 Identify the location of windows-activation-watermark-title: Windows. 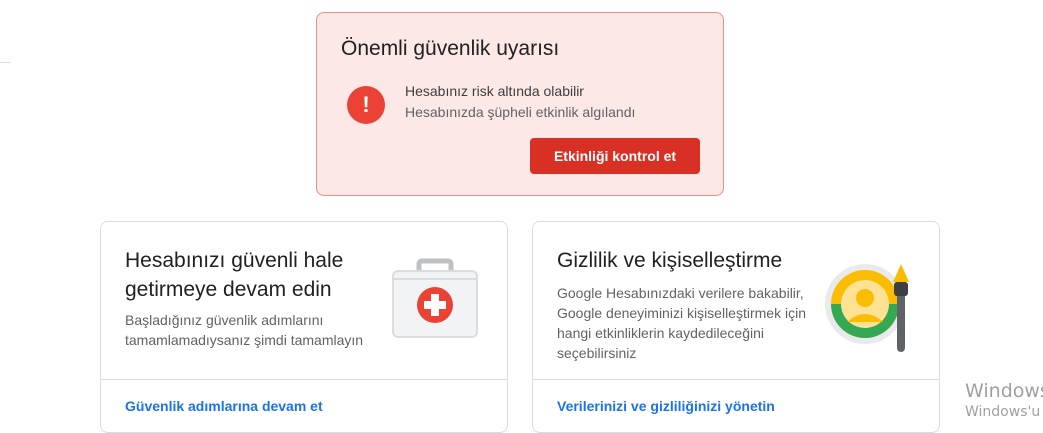
(1004, 391).